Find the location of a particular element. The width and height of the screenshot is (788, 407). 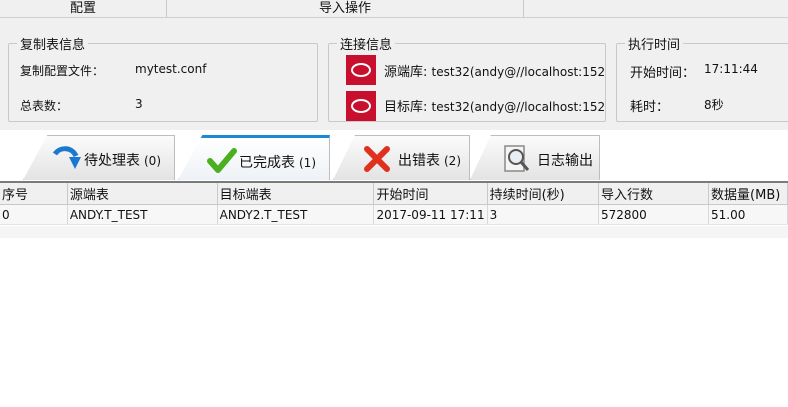

start-time-value: 17:11:44 is located at coordinates (731, 69).